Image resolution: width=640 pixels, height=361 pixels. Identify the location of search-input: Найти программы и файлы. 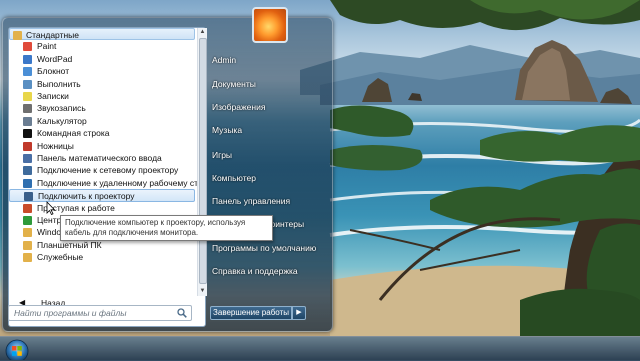
(100, 313).